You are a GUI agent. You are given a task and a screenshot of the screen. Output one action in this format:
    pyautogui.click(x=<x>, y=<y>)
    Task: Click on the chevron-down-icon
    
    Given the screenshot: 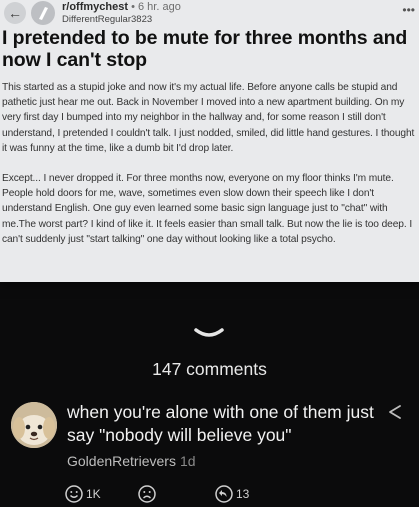 What is the action you would take?
    pyautogui.click(x=209, y=334)
    